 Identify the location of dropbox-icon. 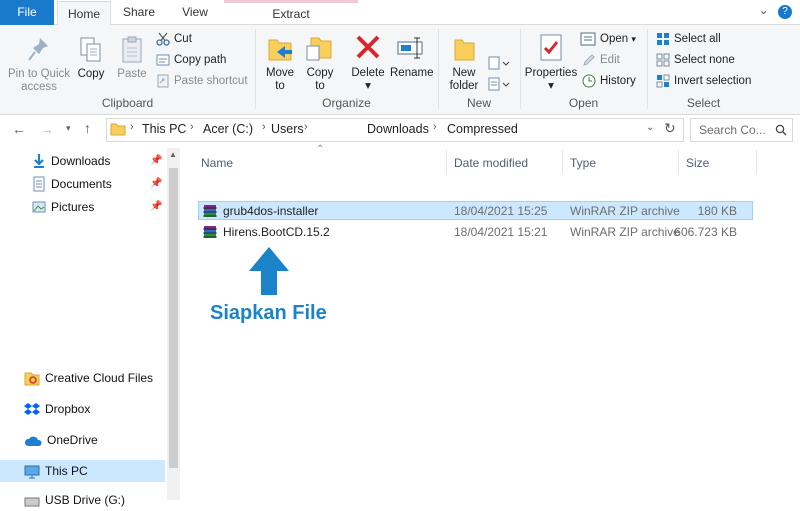
(32, 409).